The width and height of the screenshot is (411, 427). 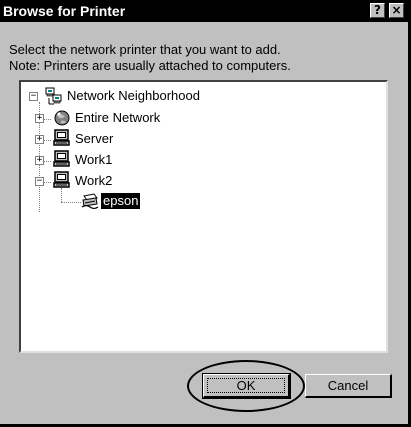 I want to click on tree-item-label: Network Neighborhood, so click(x=133, y=95).